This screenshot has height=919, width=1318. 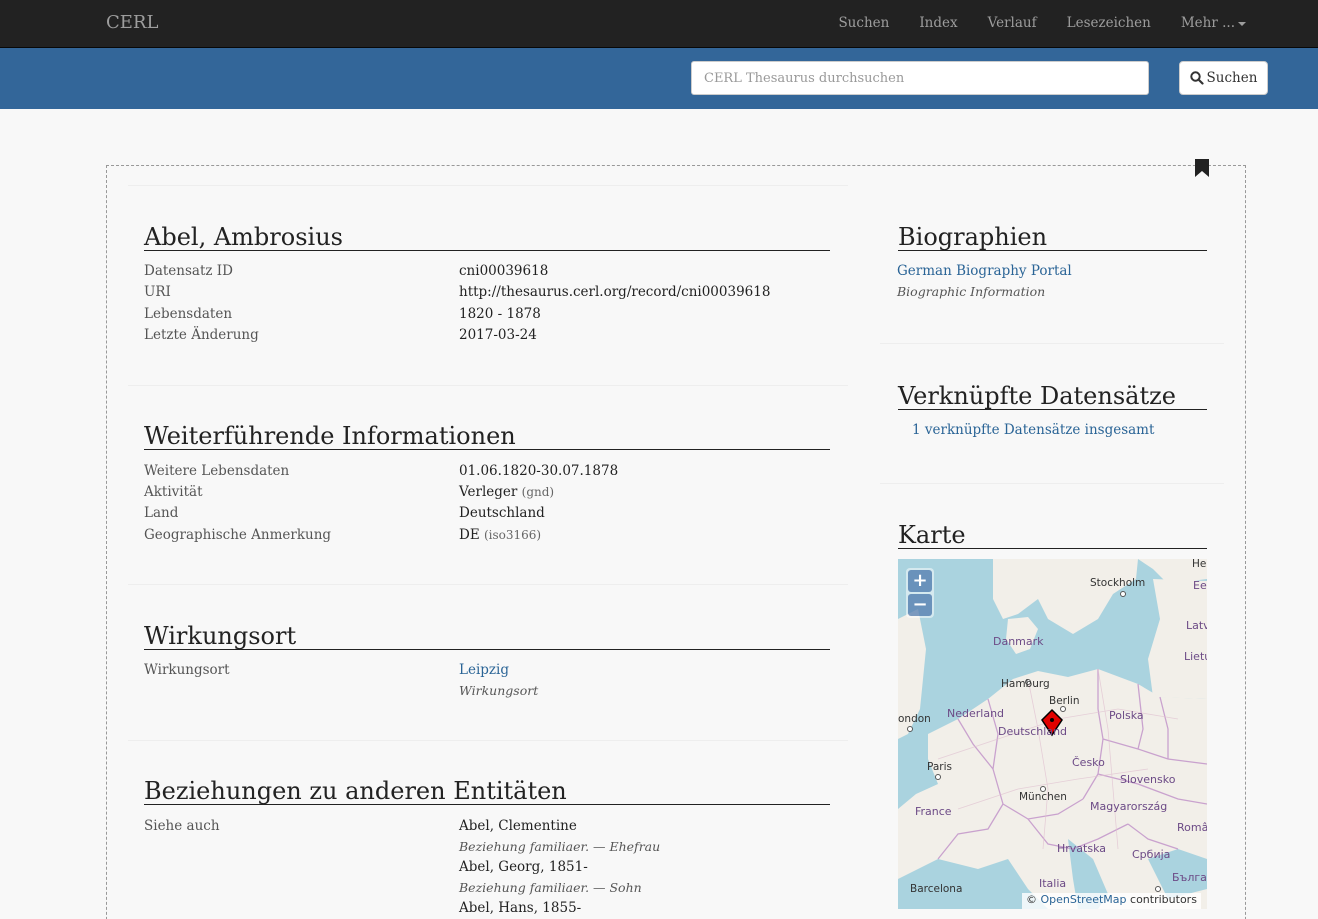 I want to click on german-biography-portal-link: German Biography Portal, so click(x=984, y=271).